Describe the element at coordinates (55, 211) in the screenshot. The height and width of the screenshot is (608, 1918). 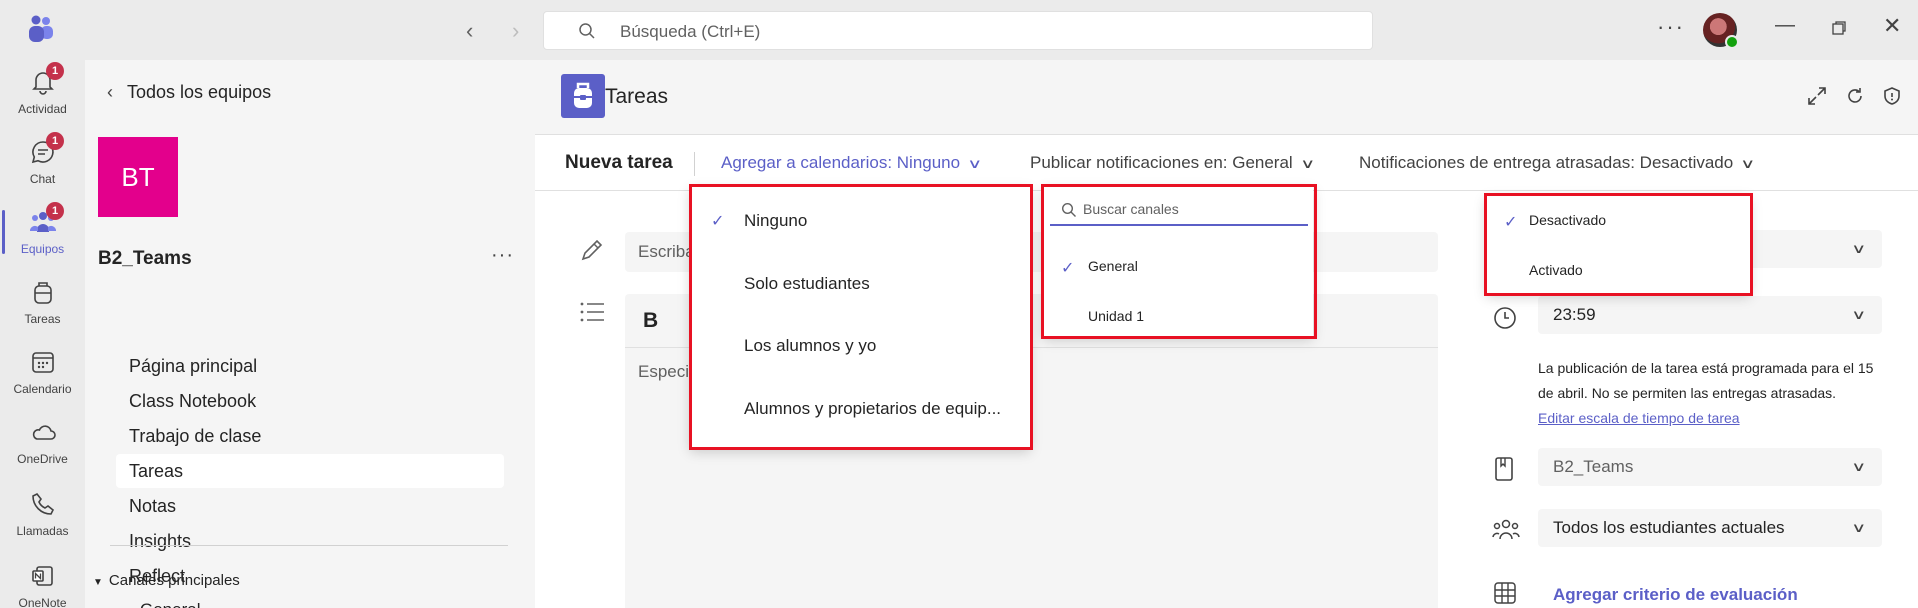
I see `teams-badge: 1` at that location.